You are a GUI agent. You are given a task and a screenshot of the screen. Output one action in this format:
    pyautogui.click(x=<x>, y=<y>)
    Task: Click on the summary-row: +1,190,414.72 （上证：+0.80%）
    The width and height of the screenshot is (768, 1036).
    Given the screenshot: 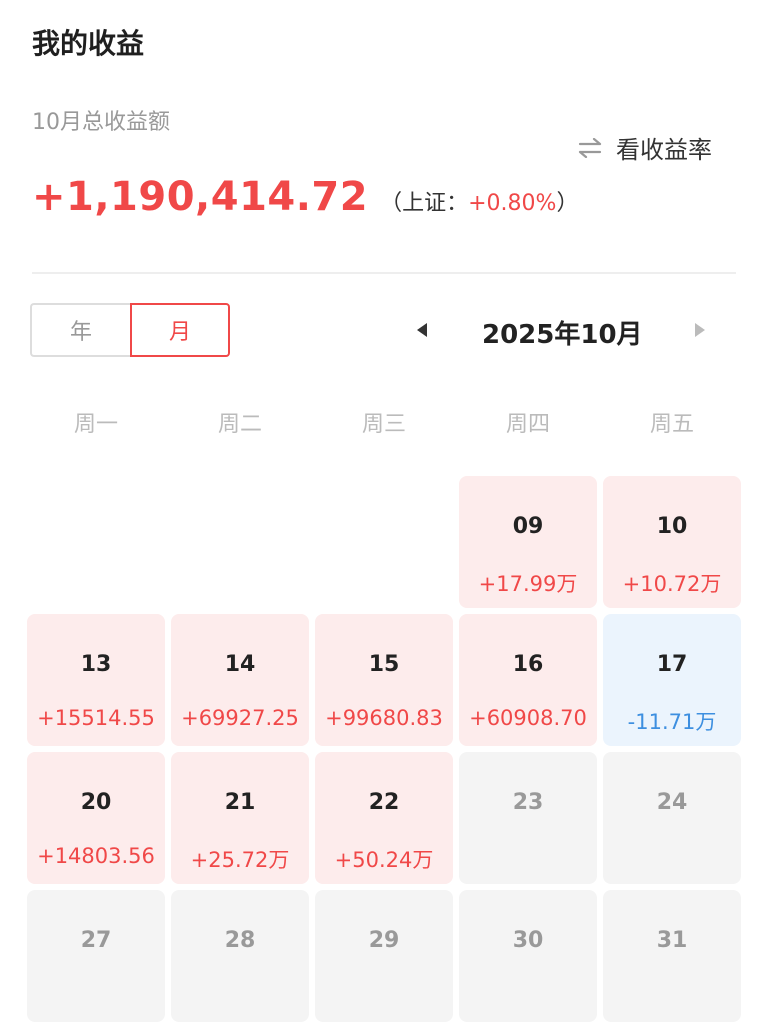 What is the action you would take?
    pyautogui.click(x=305, y=197)
    